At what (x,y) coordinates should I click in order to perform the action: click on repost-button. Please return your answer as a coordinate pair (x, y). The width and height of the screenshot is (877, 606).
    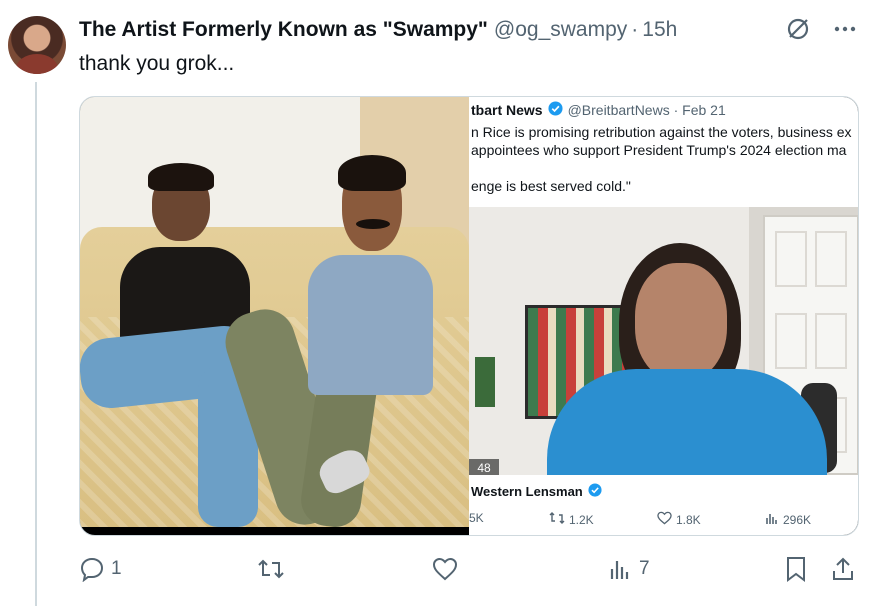
    Looking at the image, I should click on (274, 569).